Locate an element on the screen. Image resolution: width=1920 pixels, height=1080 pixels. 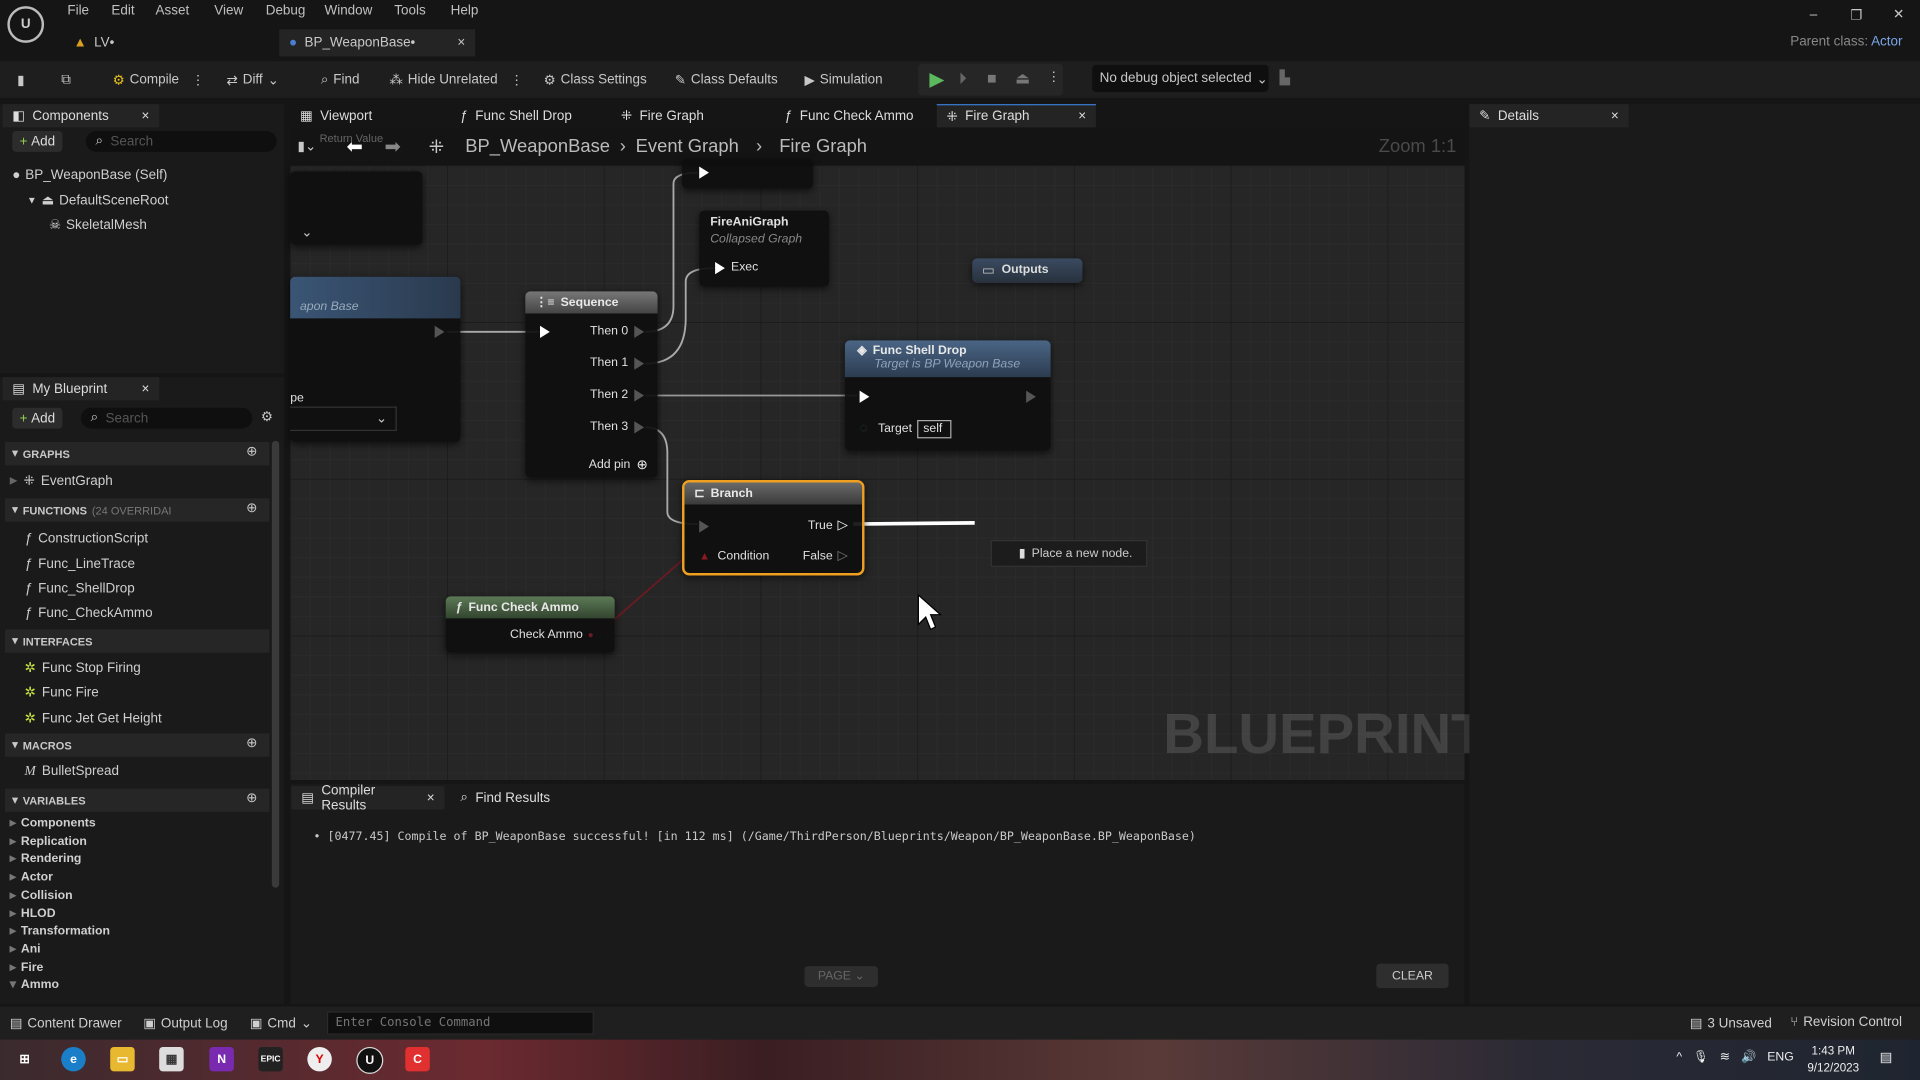
file-explorer-icon: ▭ is located at coordinates (122, 1059).